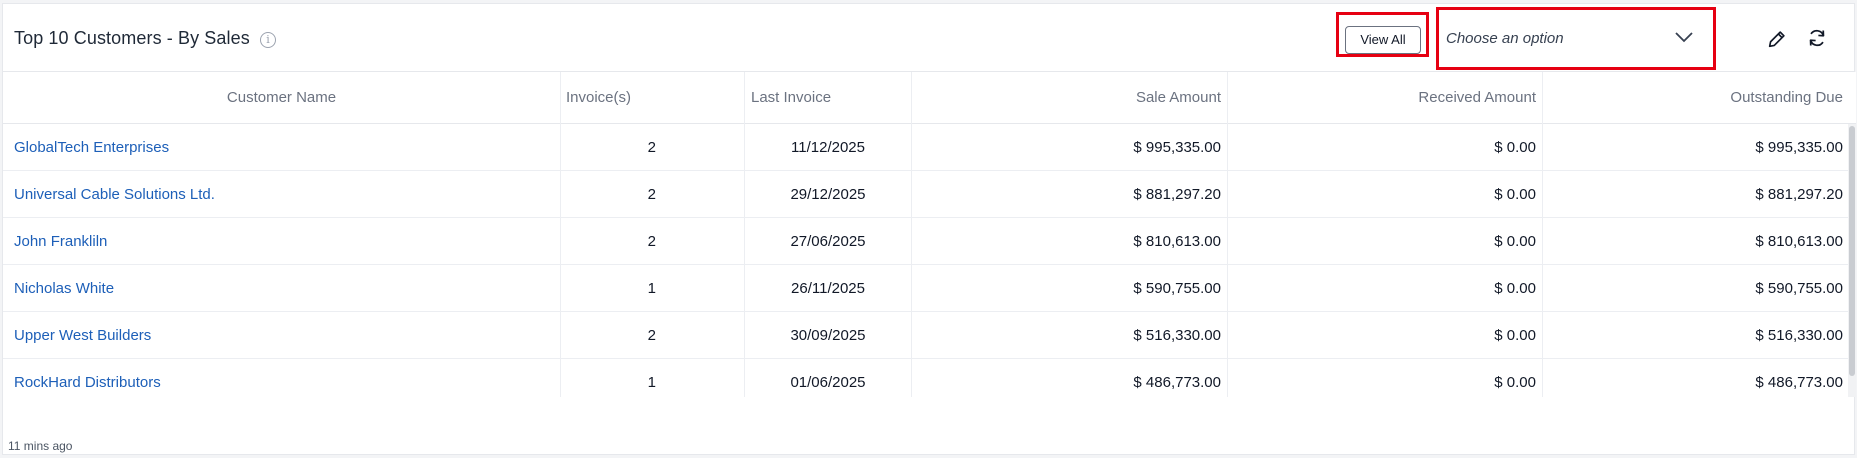 The width and height of the screenshot is (1857, 458). I want to click on outstanding-due: $ 486,773.00, so click(1799, 382).